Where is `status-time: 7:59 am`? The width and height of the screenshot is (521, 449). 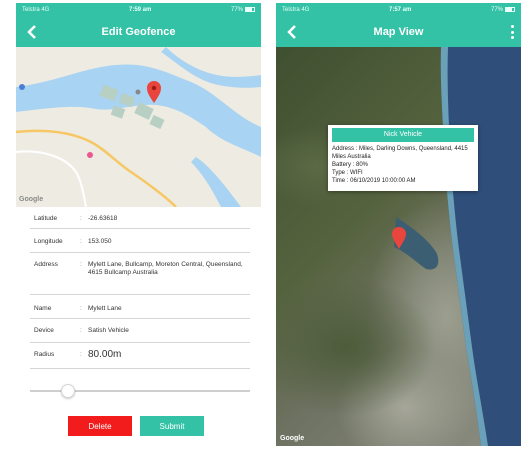 status-time: 7:59 am is located at coordinates (140, 10).